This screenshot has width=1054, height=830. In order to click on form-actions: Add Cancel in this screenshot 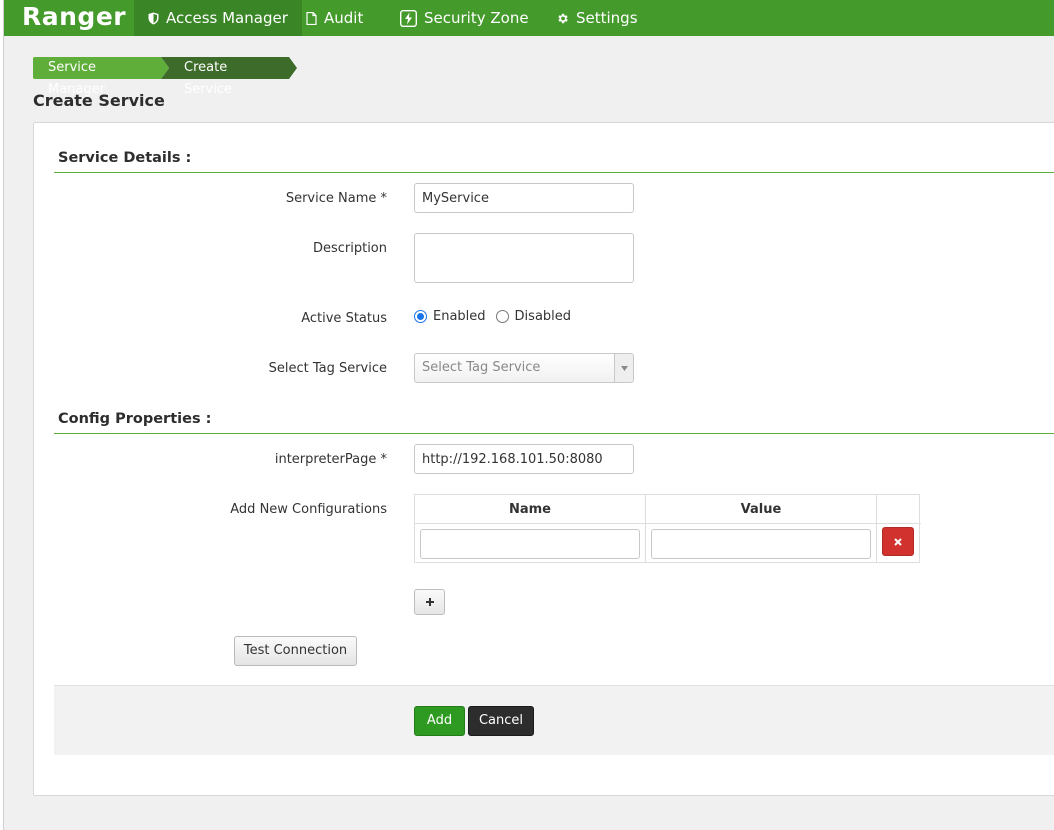, I will do `click(554, 720)`.